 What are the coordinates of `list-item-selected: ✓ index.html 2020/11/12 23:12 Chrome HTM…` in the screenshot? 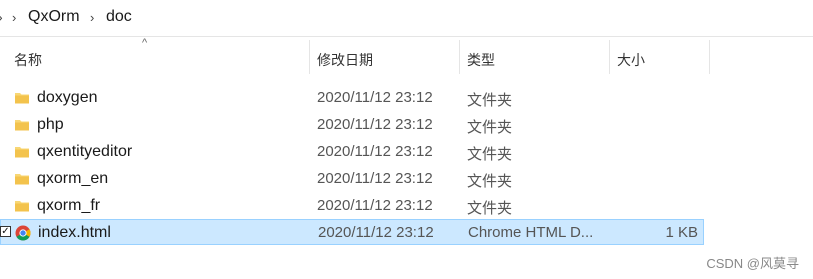 It's located at (352, 232).